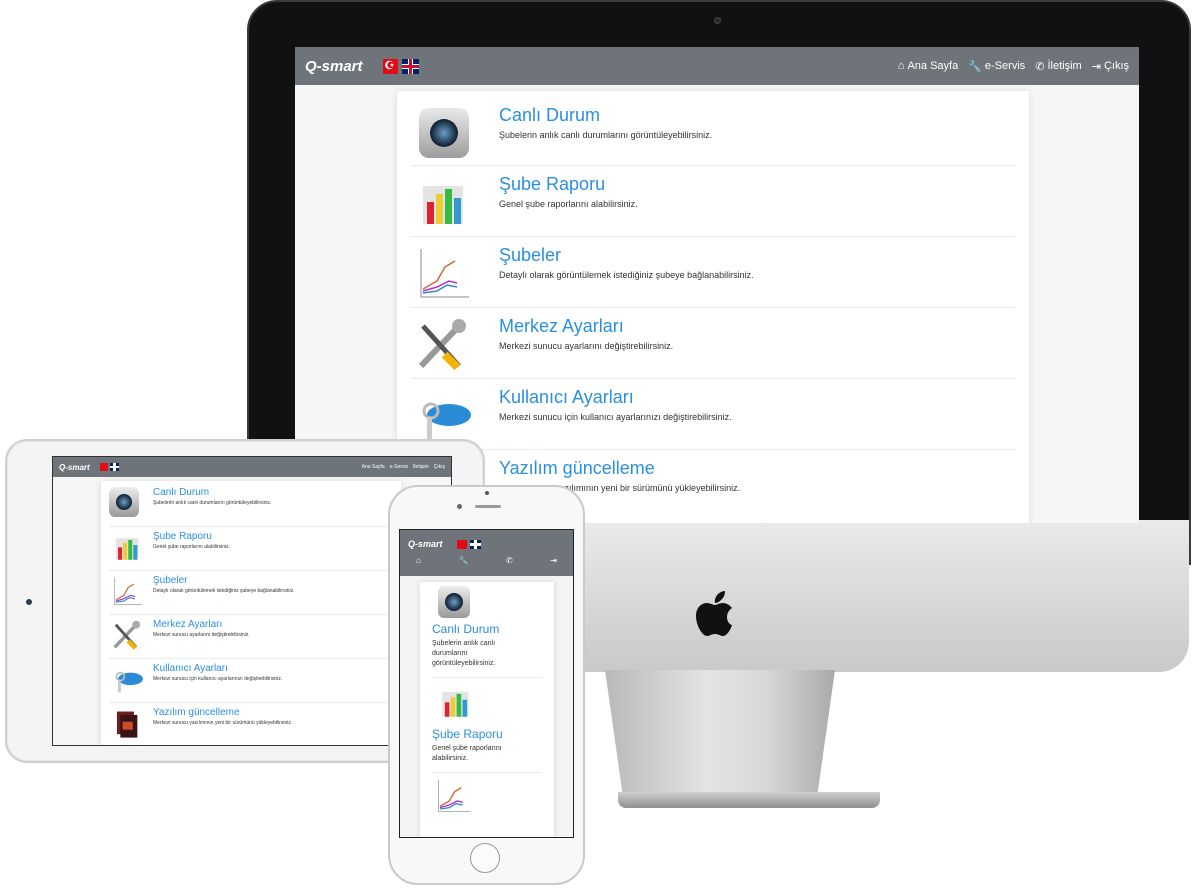 This screenshot has width=1192, height=888. I want to click on iphone-camera-icon, so click(454, 602).